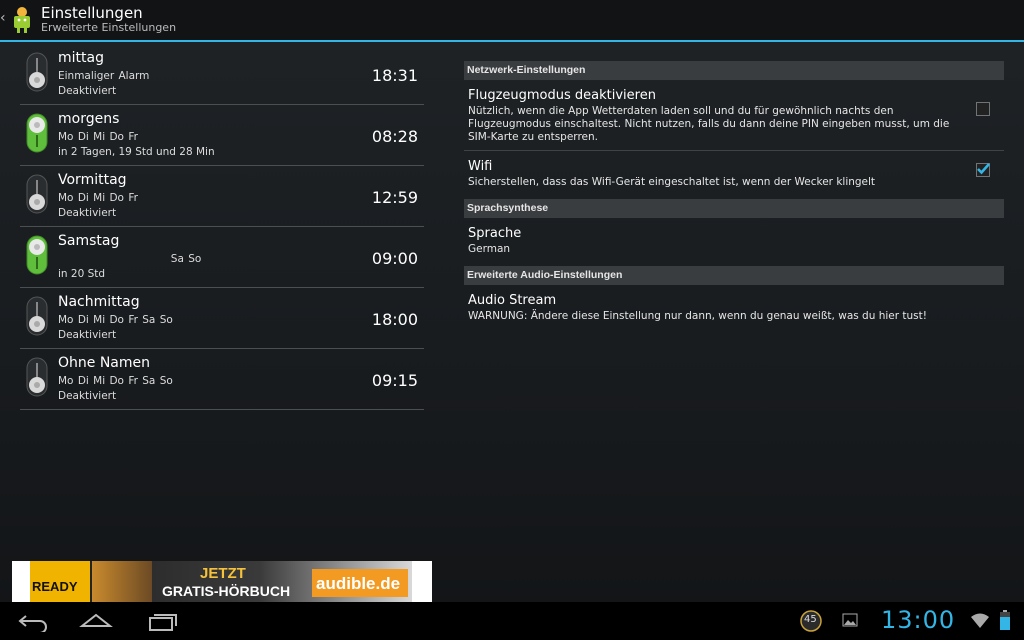 The width and height of the screenshot is (1024, 640). What do you see at coordinates (734, 275) in the screenshot?
I see `section-header-audio: Erweiterte Audio-Einstellungen` at bounding box center [734, 275].